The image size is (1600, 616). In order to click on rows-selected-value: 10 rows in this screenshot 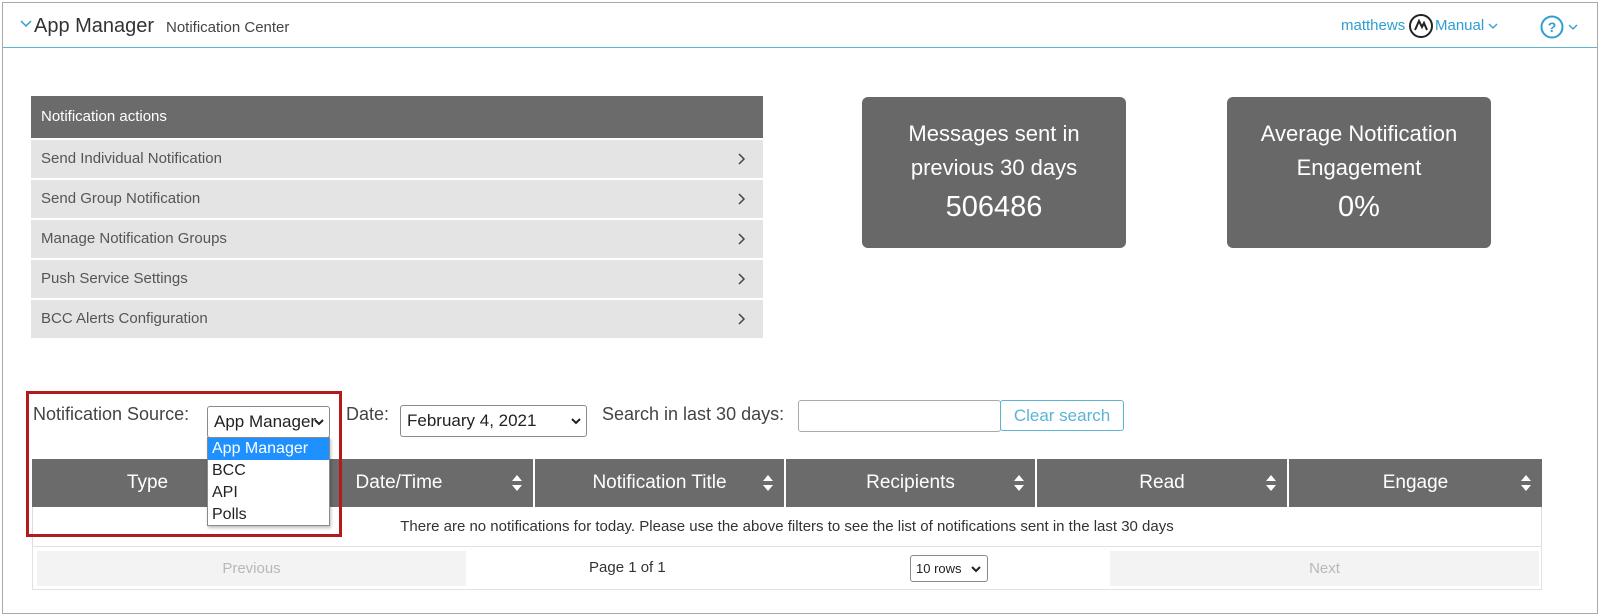, I will do `click(939, 568)`.